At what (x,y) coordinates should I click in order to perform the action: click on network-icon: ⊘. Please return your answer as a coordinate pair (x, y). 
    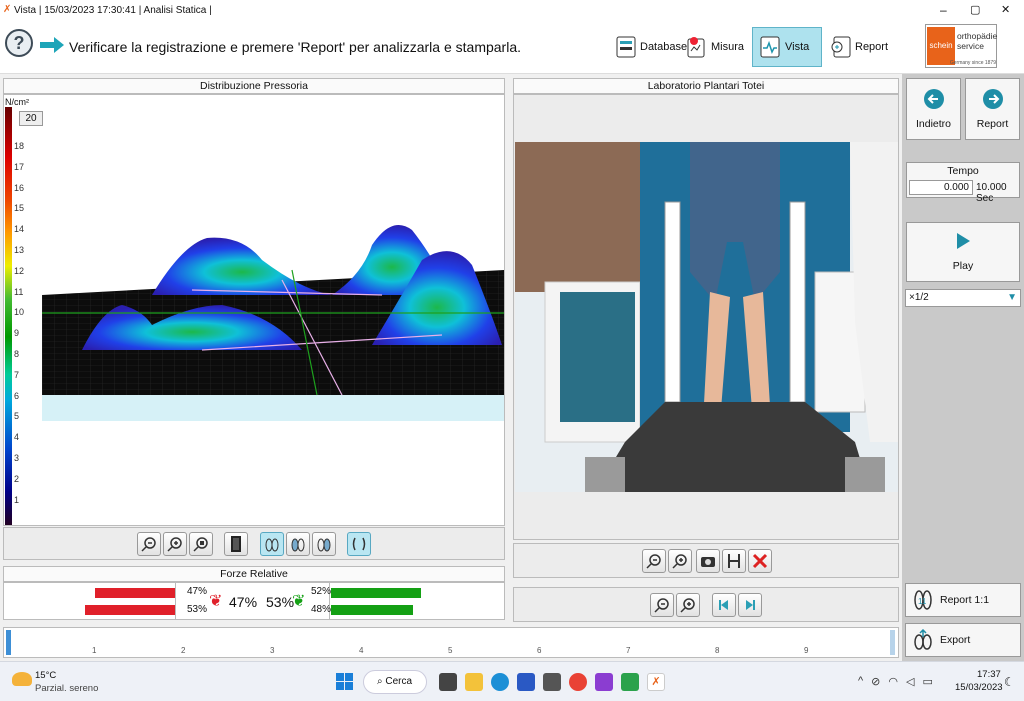
    Looking at the image, I should click on (875, 681).